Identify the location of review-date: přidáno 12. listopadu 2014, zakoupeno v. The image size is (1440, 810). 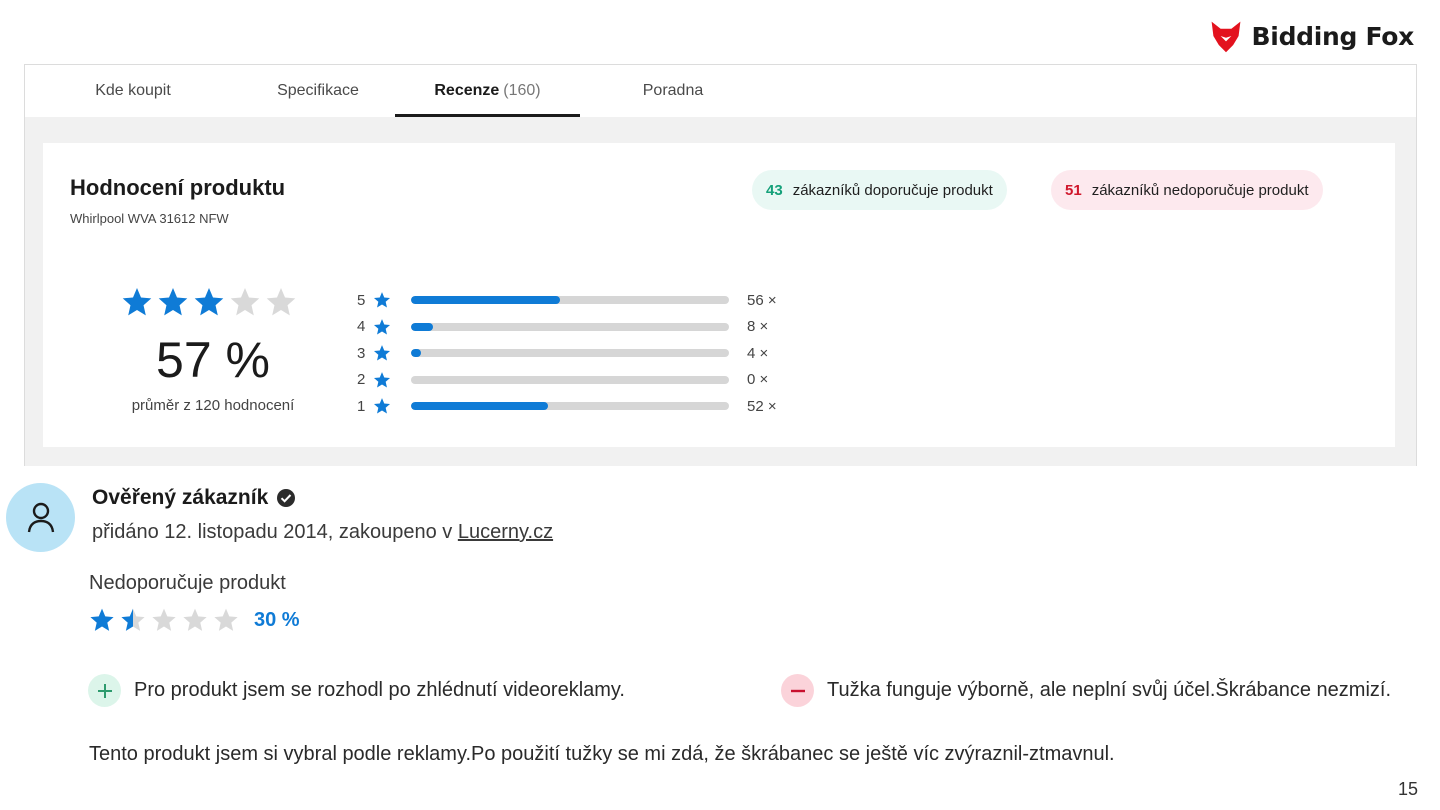
(275, 532).